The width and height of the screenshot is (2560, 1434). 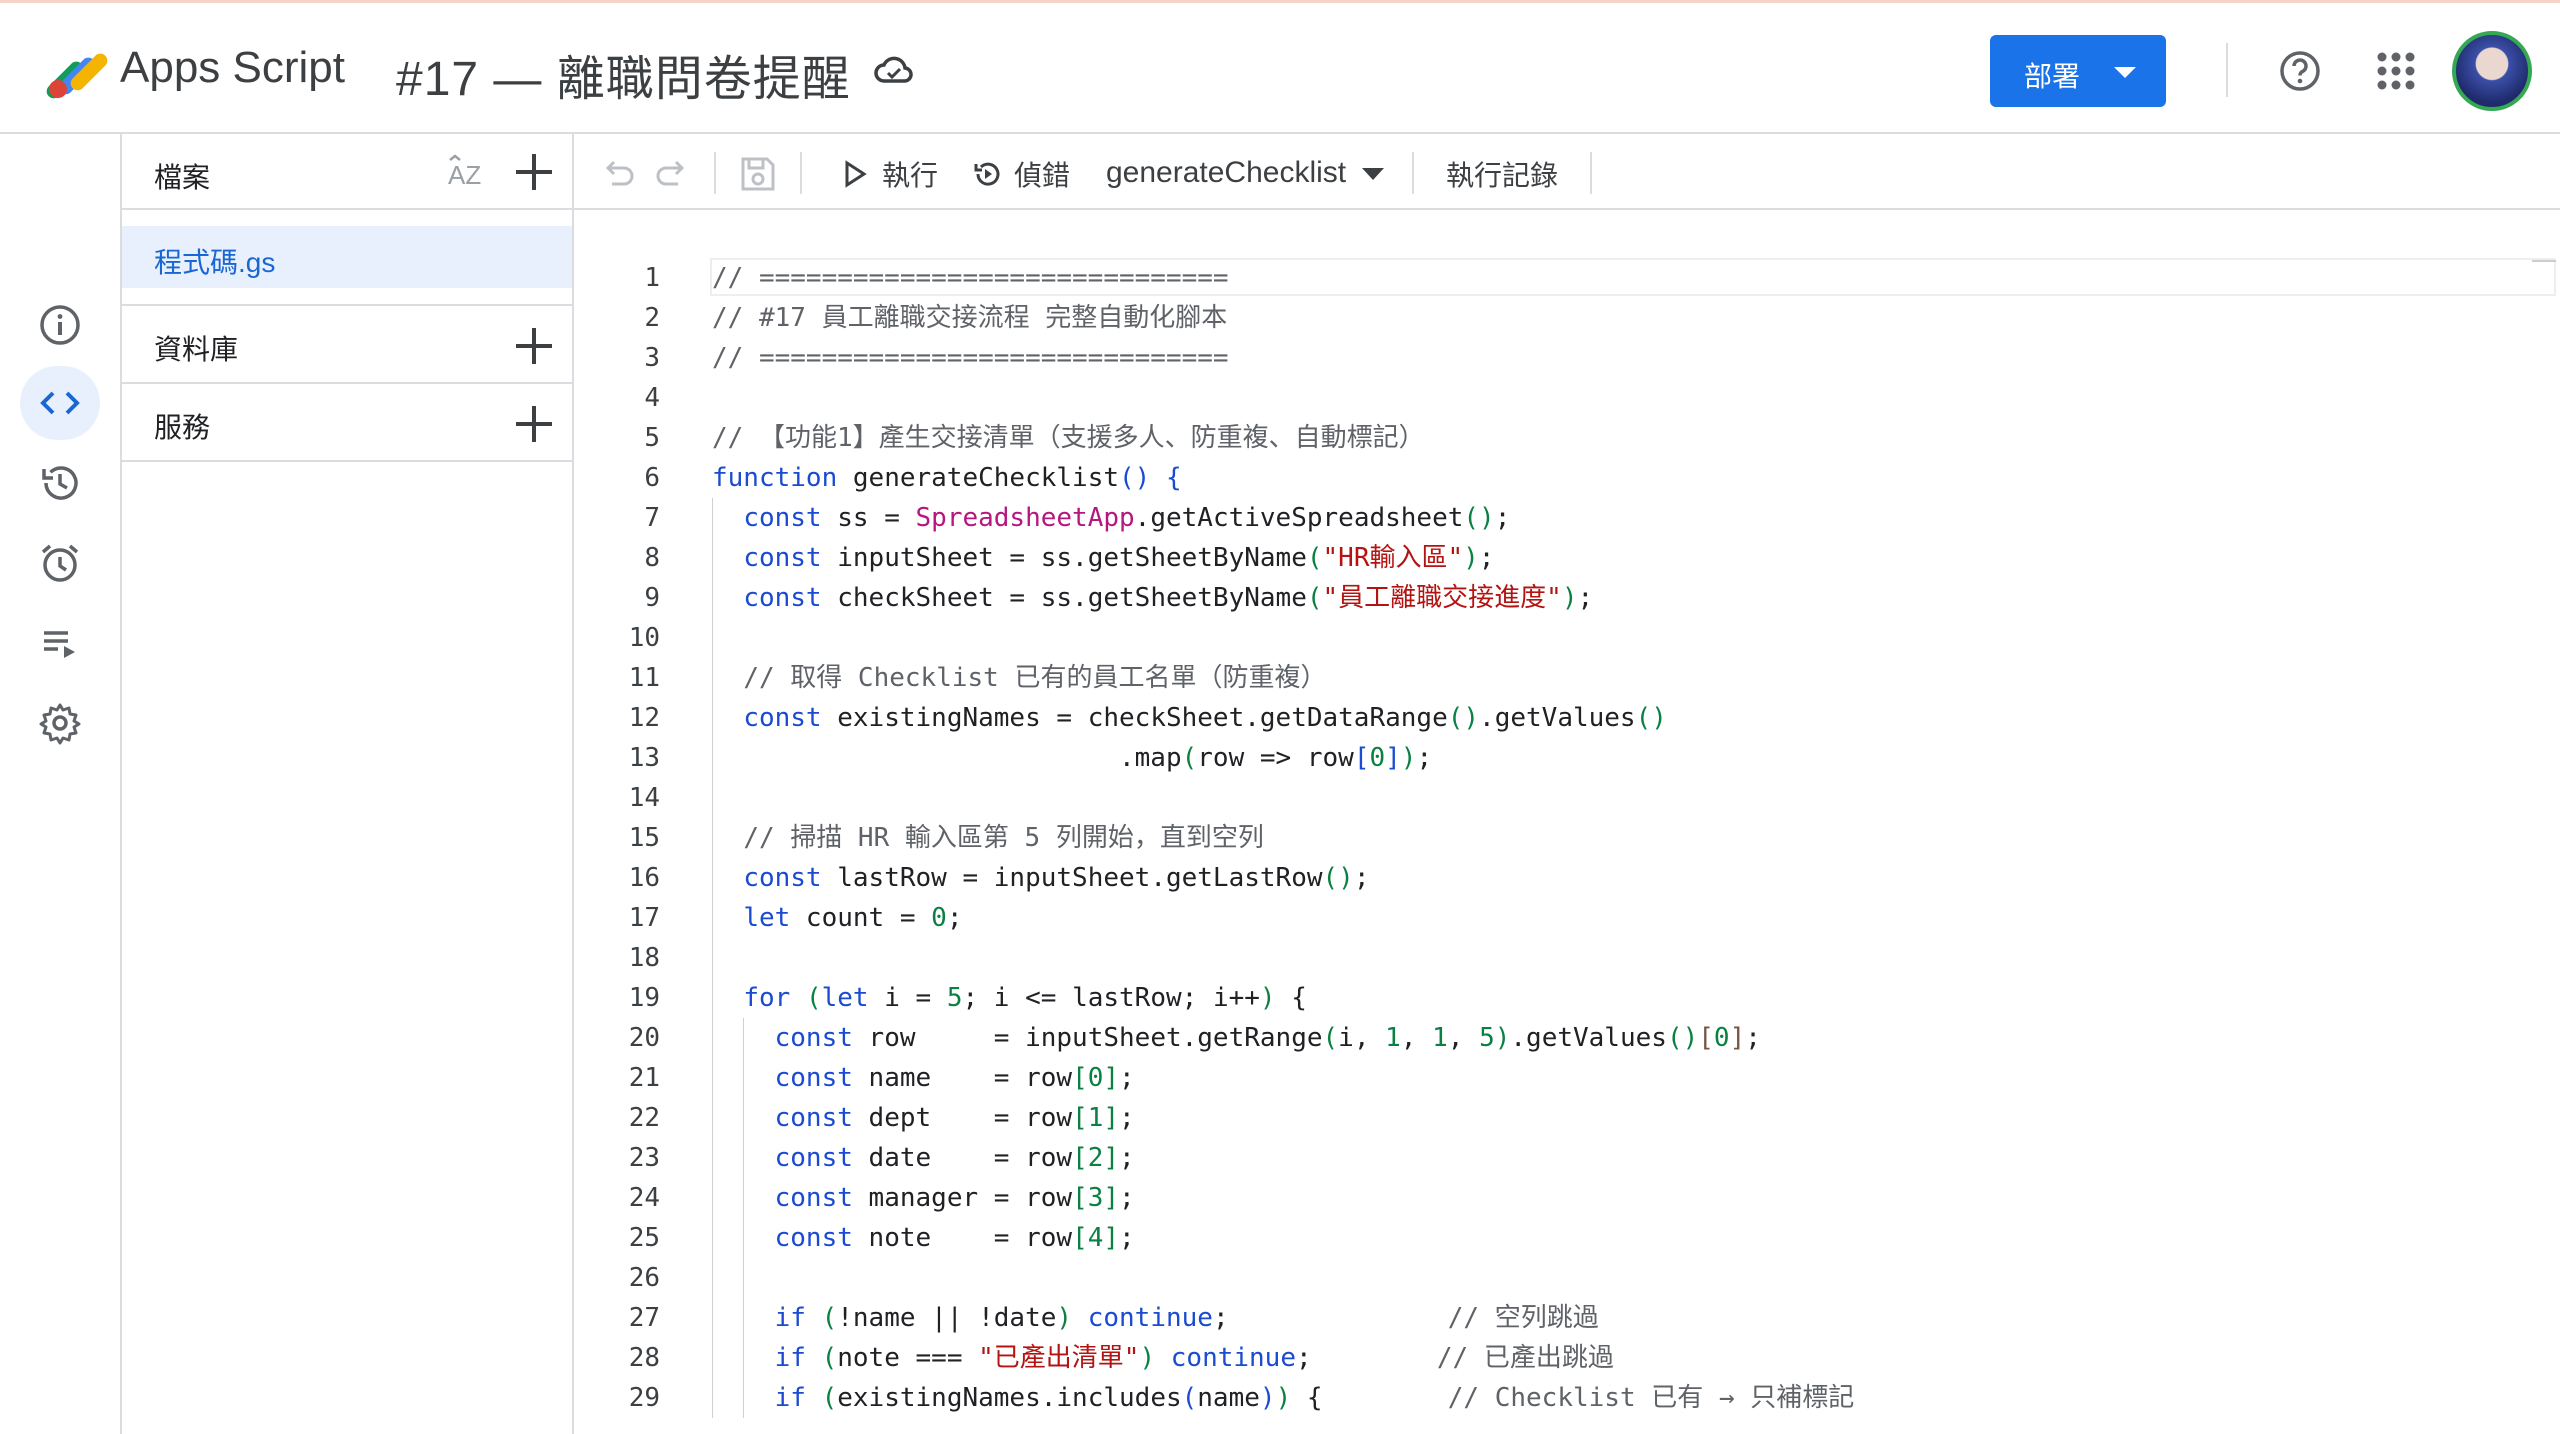 I want to click on add-service-icon, so click(x=534, y=424).